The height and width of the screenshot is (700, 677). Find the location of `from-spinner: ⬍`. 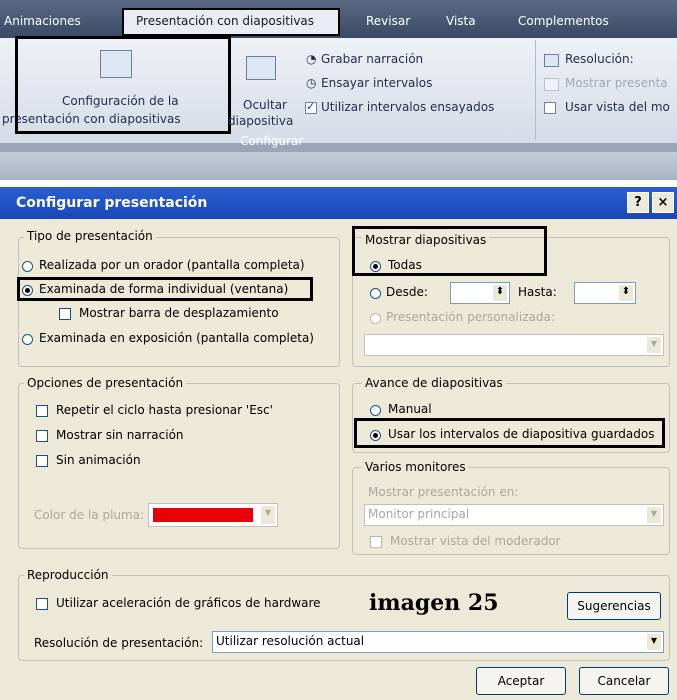

from-spinner: ⬍ is located at coordinates (500, 293).